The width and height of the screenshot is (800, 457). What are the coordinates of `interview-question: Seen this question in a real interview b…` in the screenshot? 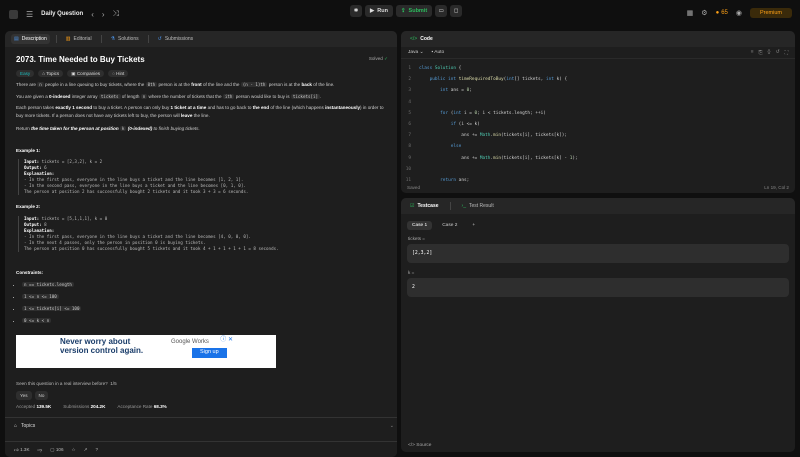 It's located at (66, 383).